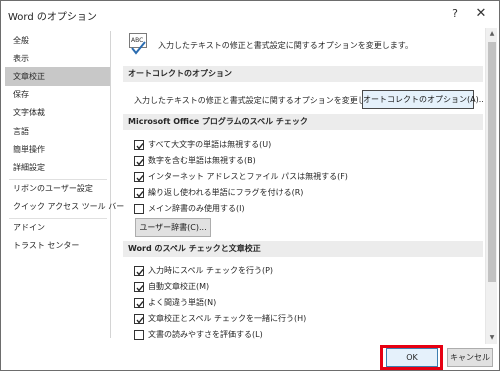  I want to click on sidebar-item-language: 言語, so click(57, 131).